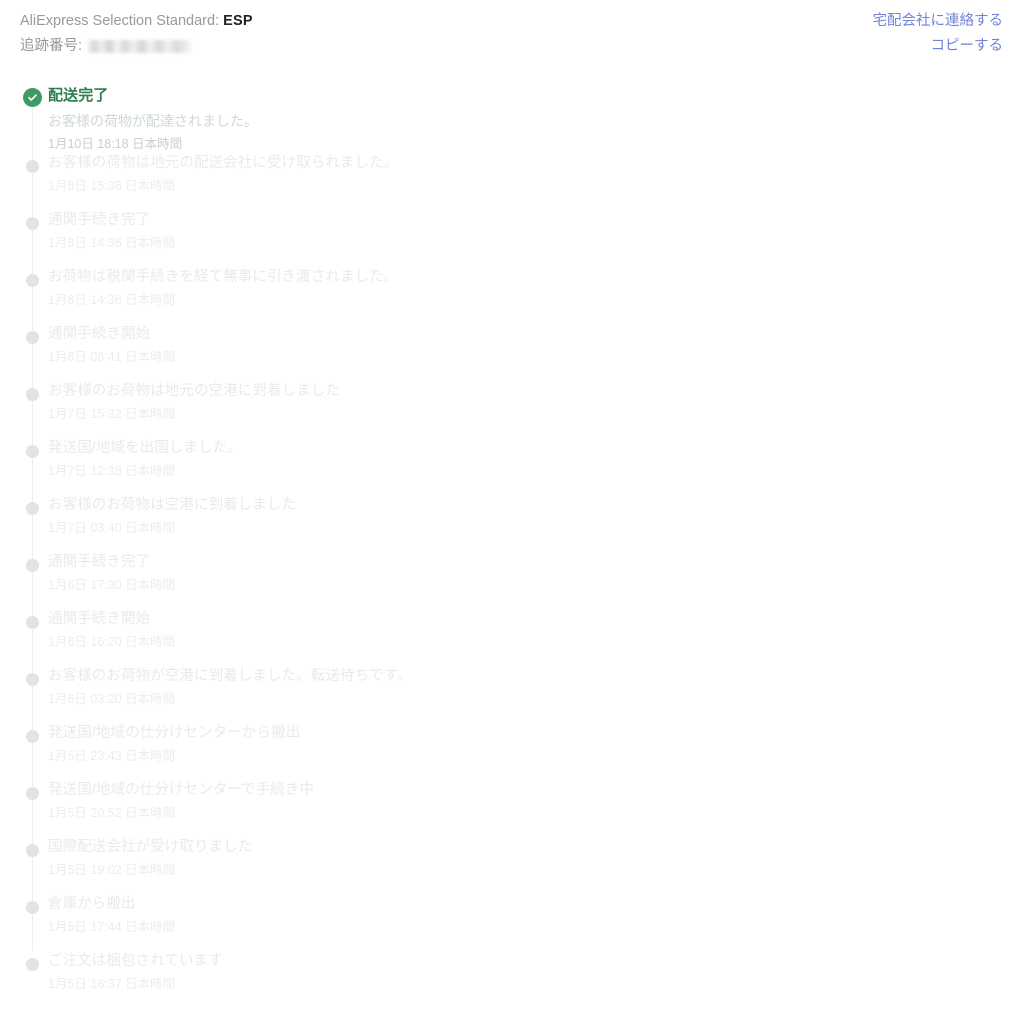  Describe the element at coordinates (112, 357) in the screenshot. I see `timeline-event-timestamp: 1月8日 08:41 日本時間` at that location.